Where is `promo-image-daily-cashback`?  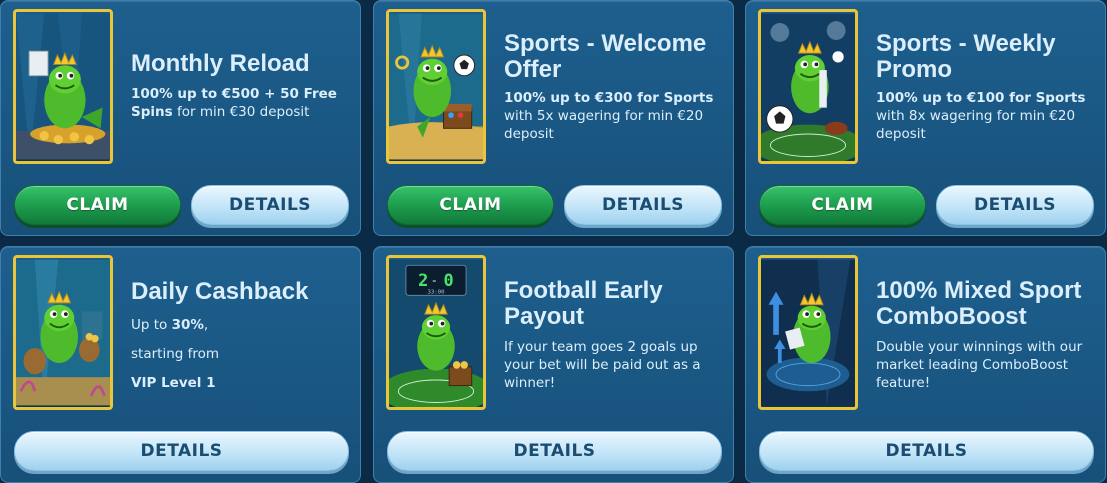
promo-image-daily-cashback is located at coordinates (63, 332).